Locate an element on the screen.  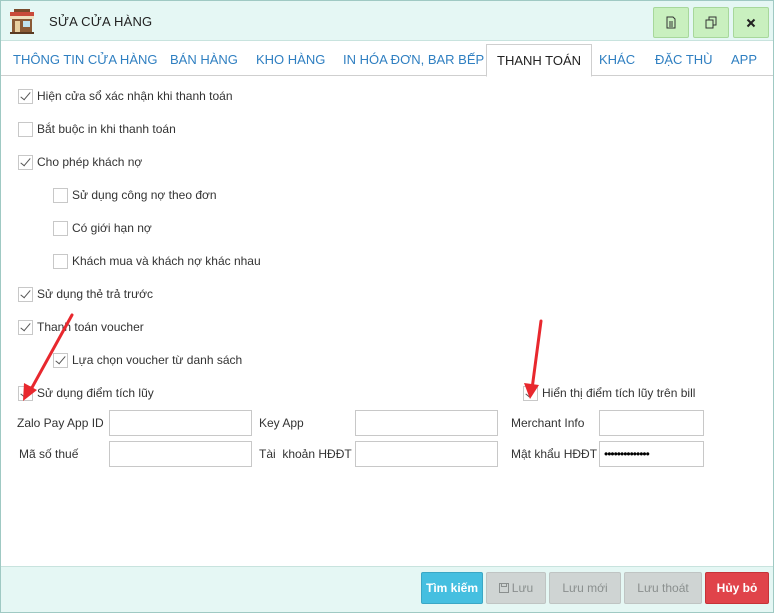
floppy-disk-icon is located at coordinates (503, 588).